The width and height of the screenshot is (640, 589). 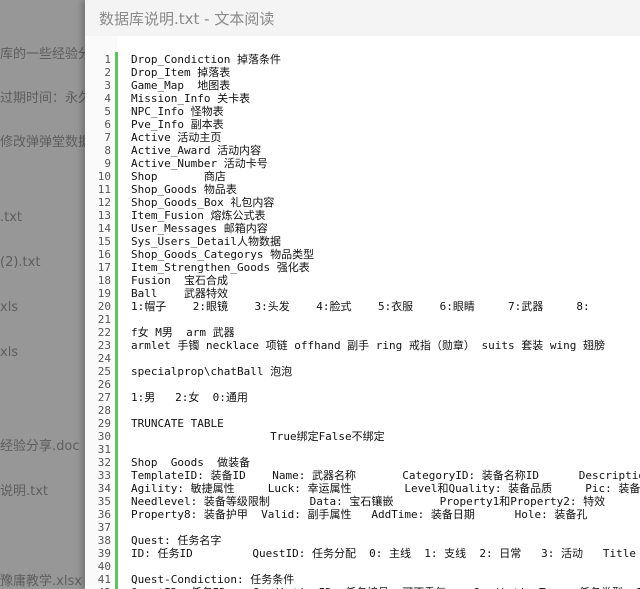 I want to click on line-text: Item_Strengthen_Goods 强化表, so click(x=220, y=267).